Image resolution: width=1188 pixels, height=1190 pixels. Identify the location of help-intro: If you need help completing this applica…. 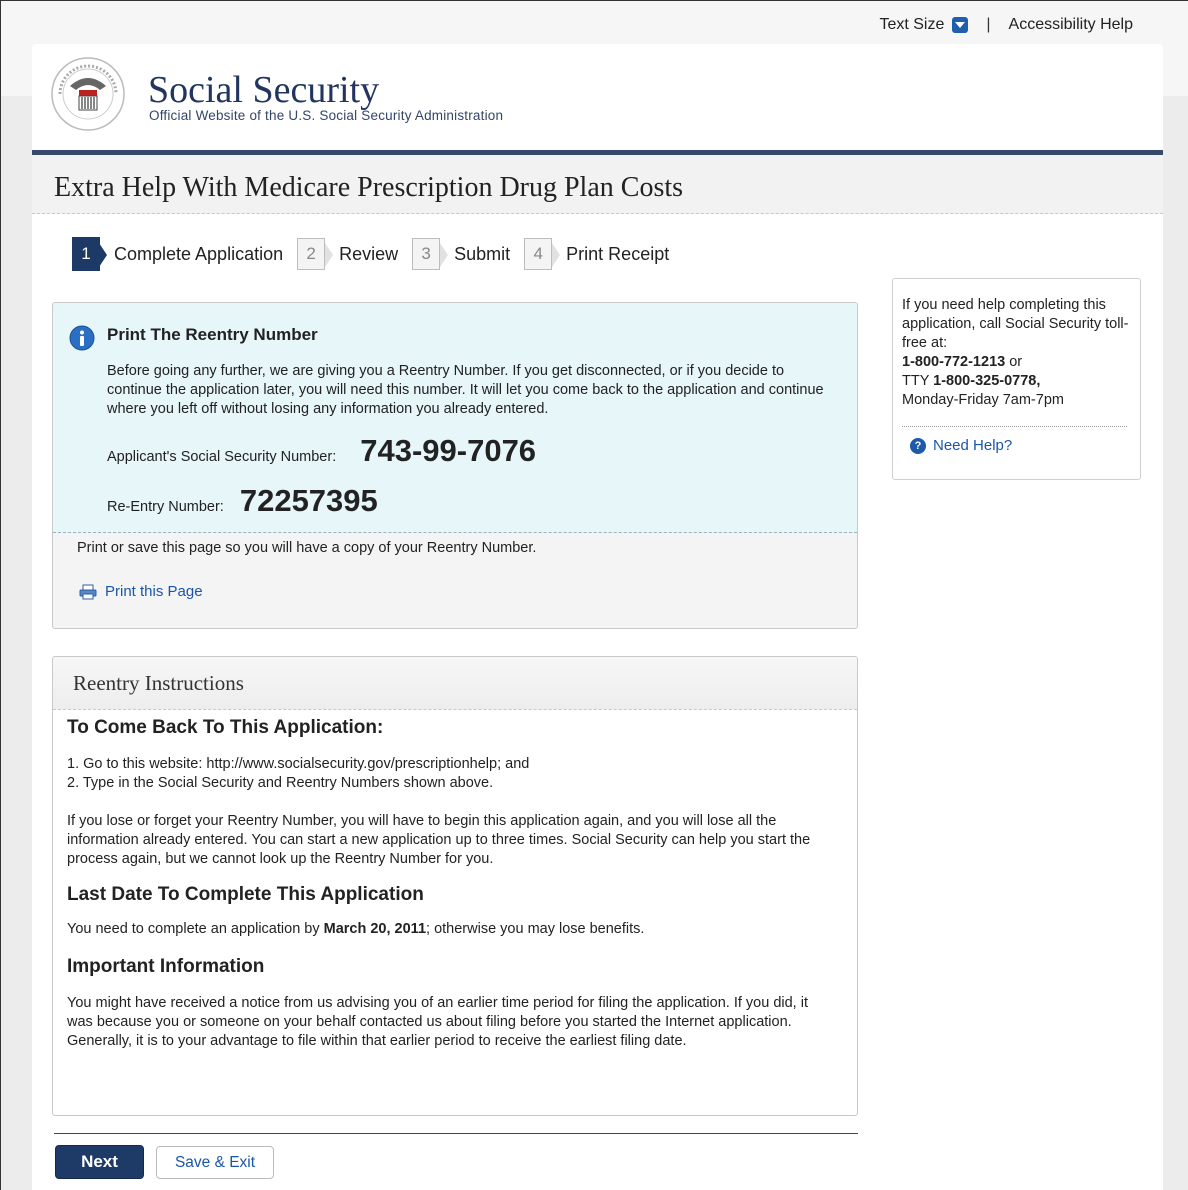
(1015, 324).